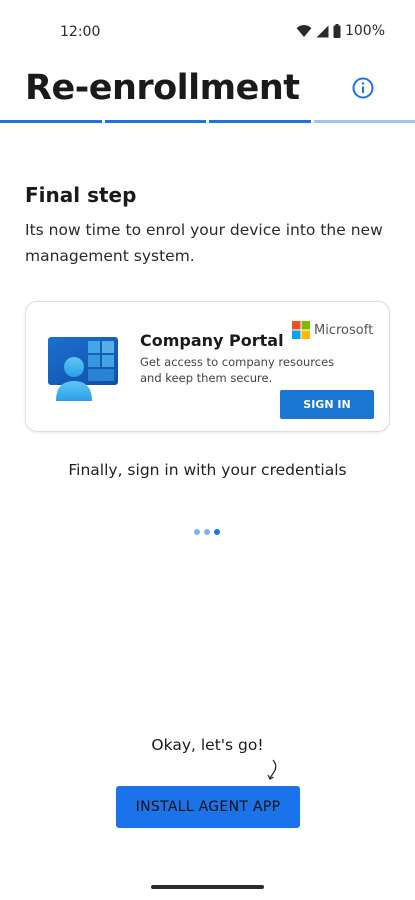 Image resolution: width=415 pixels, height=900 pixels. Describe the element at coordinates (322, 31) in the screenshot. I see `cellular-signal-icon` at that location.